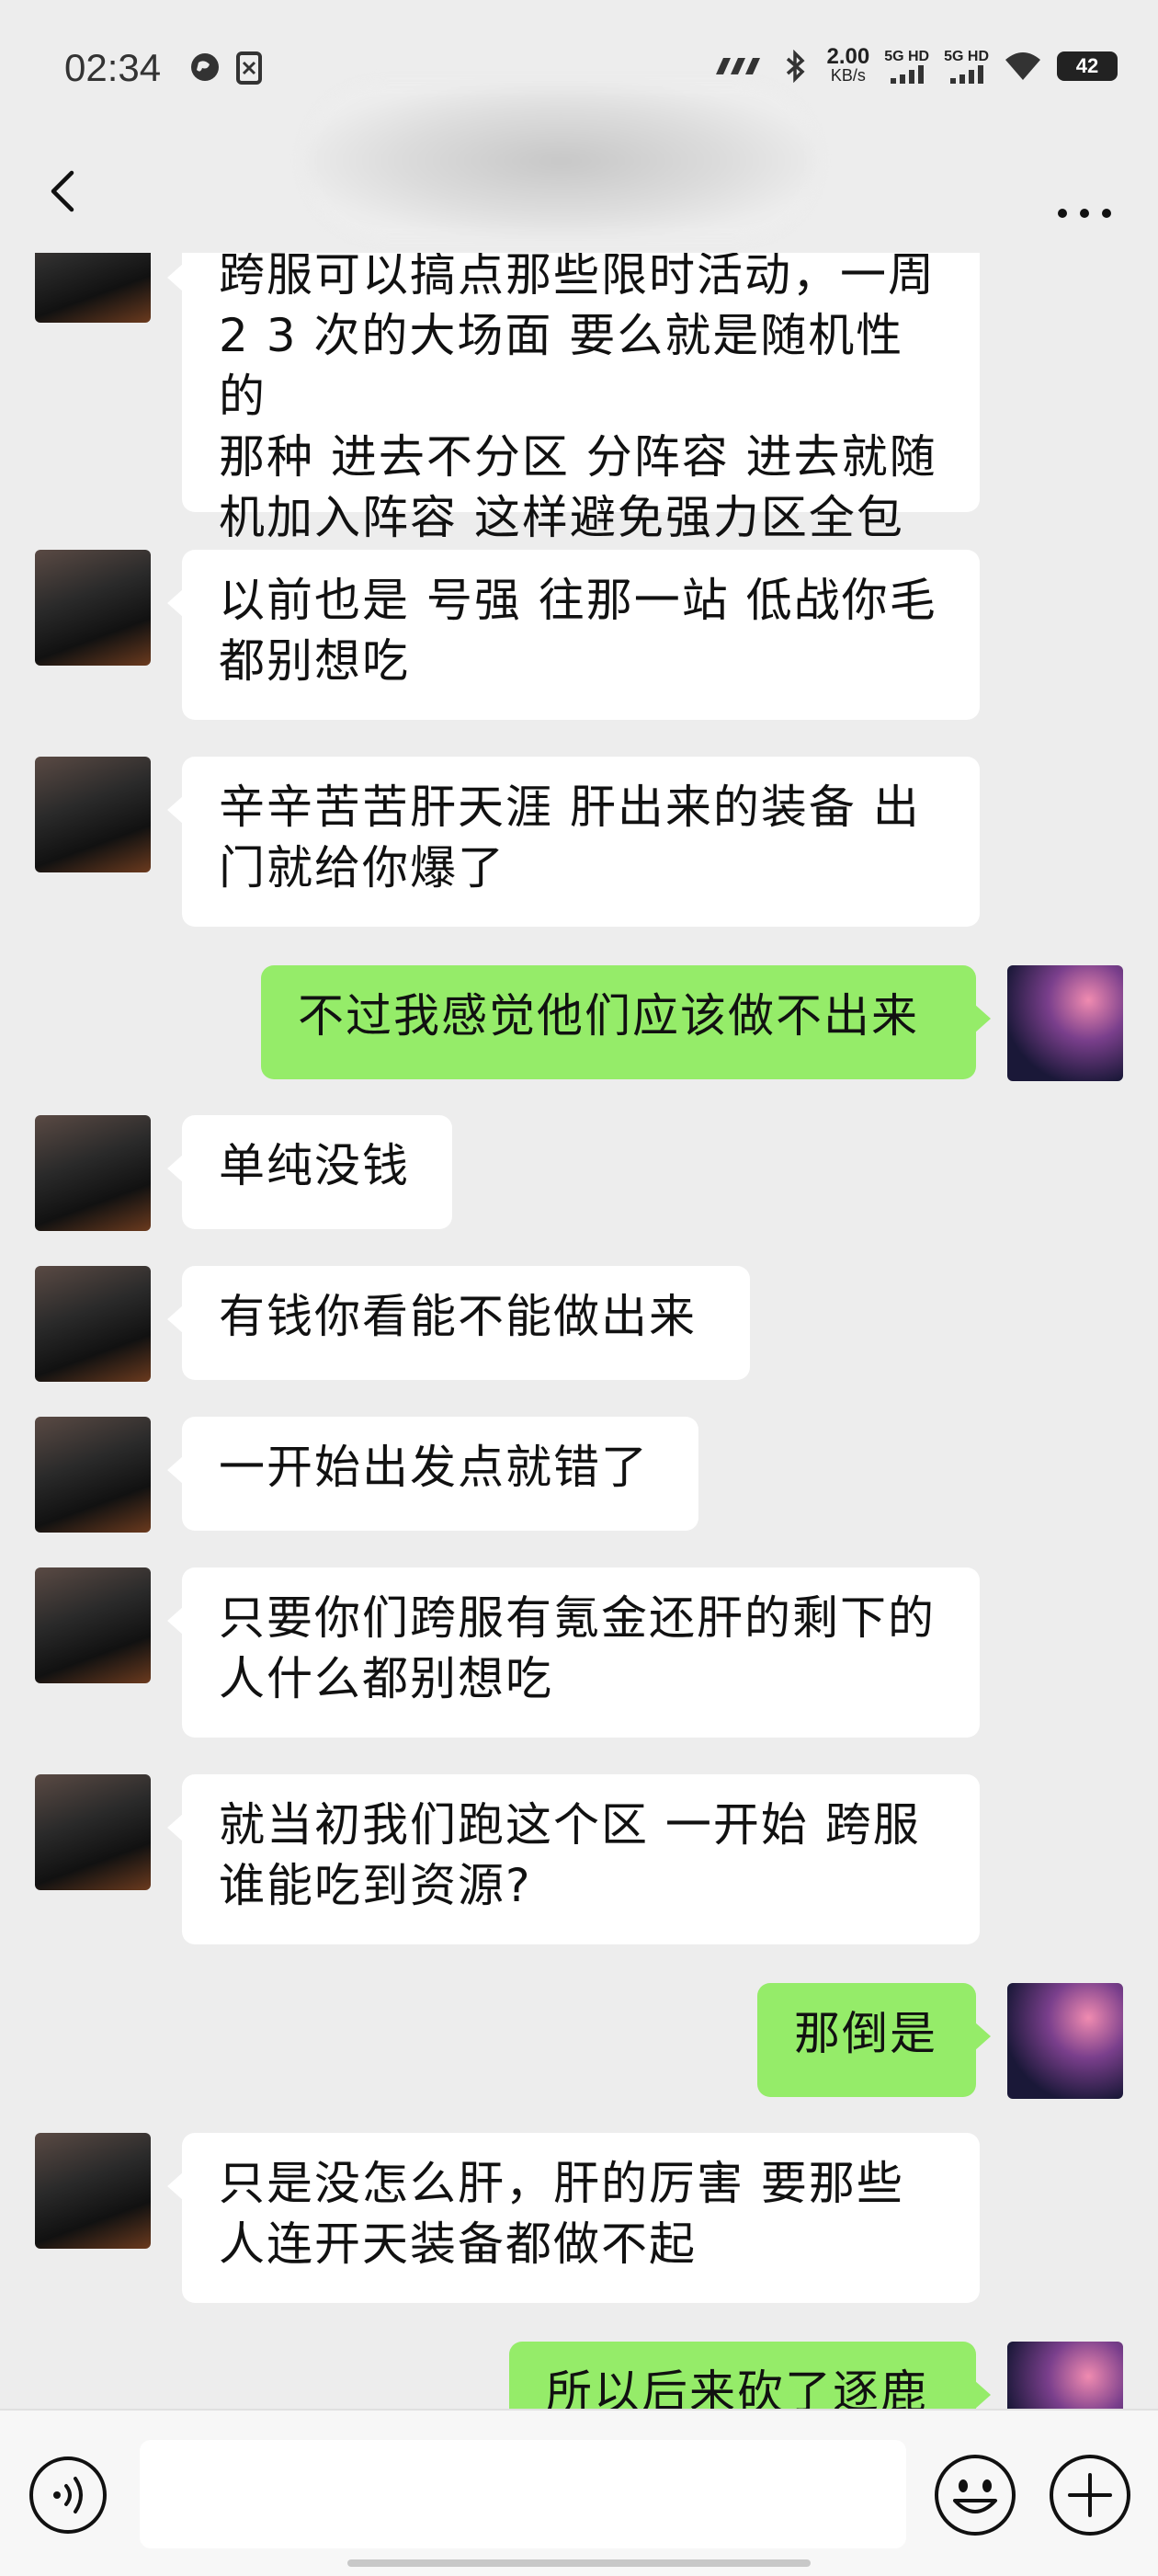  I want to click on status-right-group: 2.00 KB/s 5G HD 5G HD 42, so click(914, 64).